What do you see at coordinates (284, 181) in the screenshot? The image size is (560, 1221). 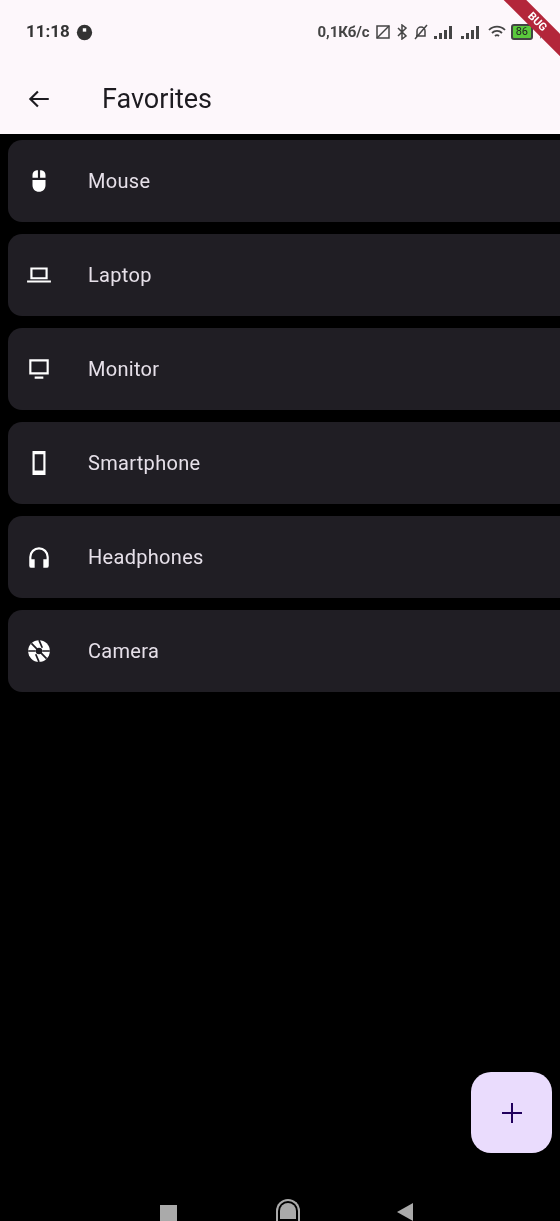 I see `favorite-item: Mouse` at bounding box center [284, 181].